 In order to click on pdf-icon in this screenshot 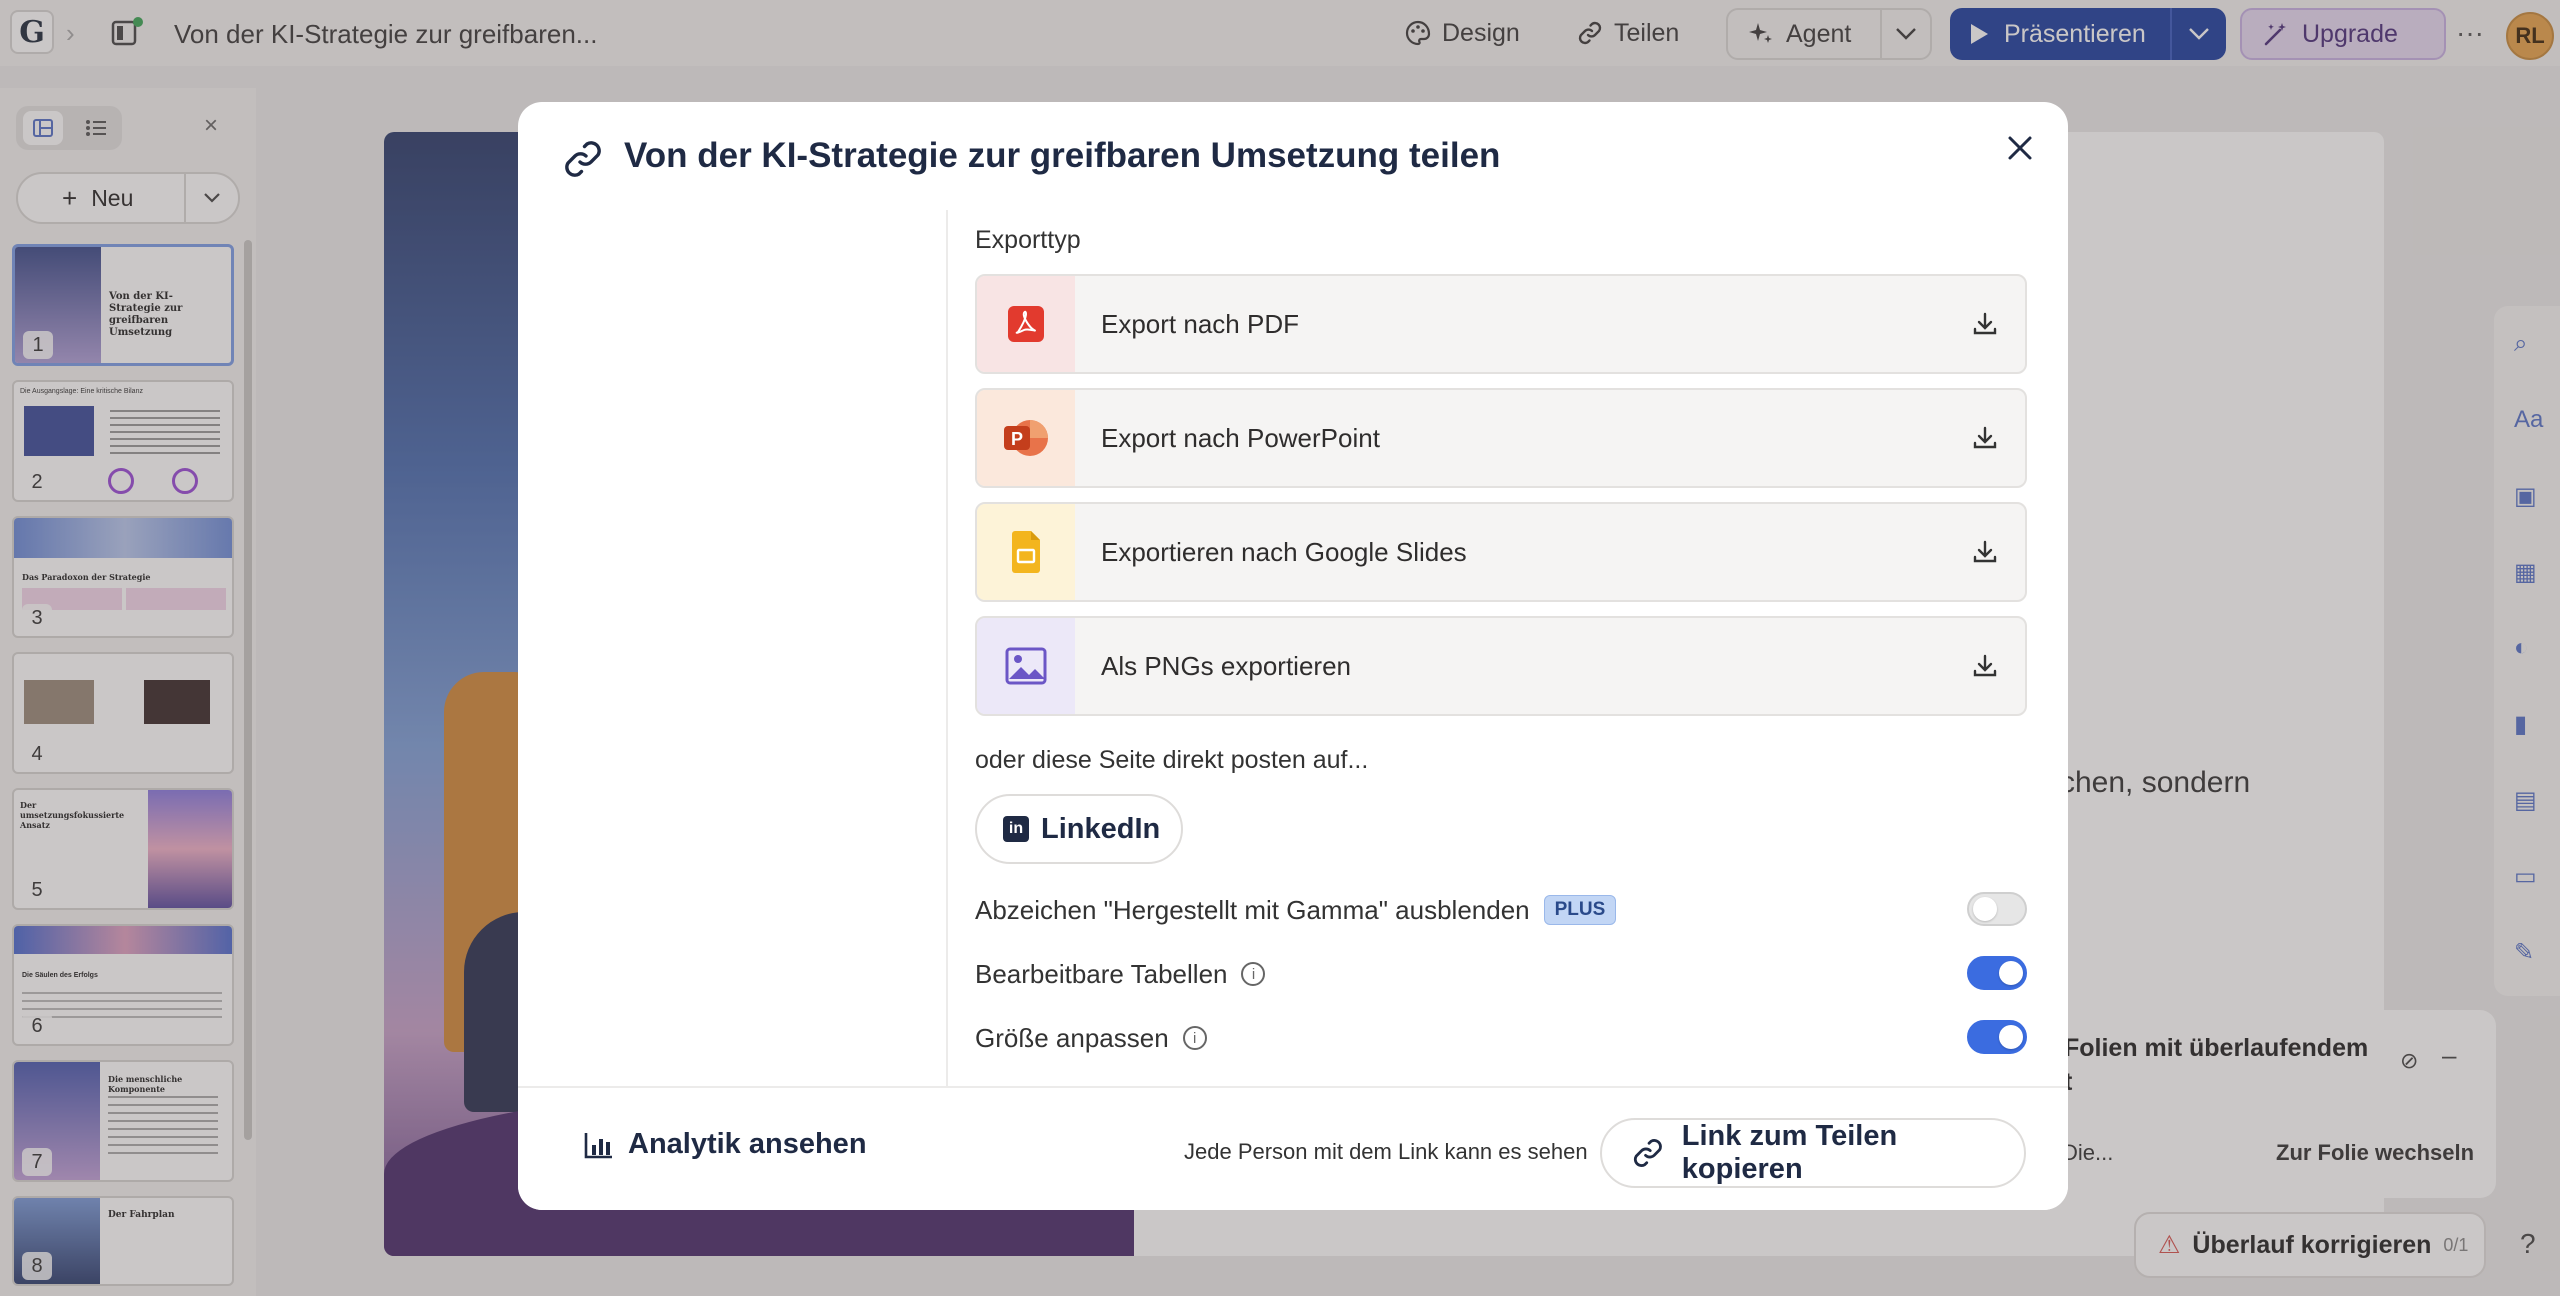, I will do `click(1026, 324)`.